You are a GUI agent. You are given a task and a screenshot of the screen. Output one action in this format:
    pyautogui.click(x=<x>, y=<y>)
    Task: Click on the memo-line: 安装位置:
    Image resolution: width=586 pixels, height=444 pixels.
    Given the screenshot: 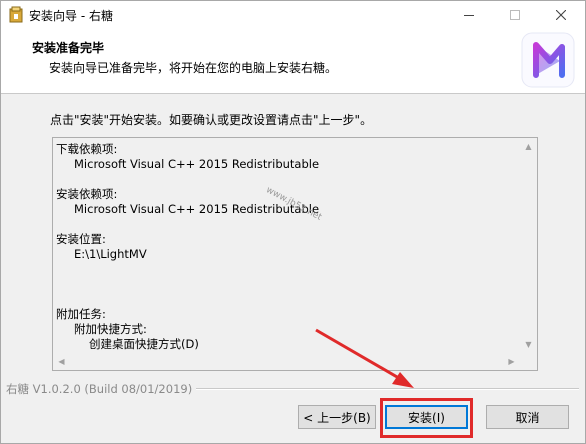 What is the action you would take?
    pyautogui.click(x=81, y=239)
    